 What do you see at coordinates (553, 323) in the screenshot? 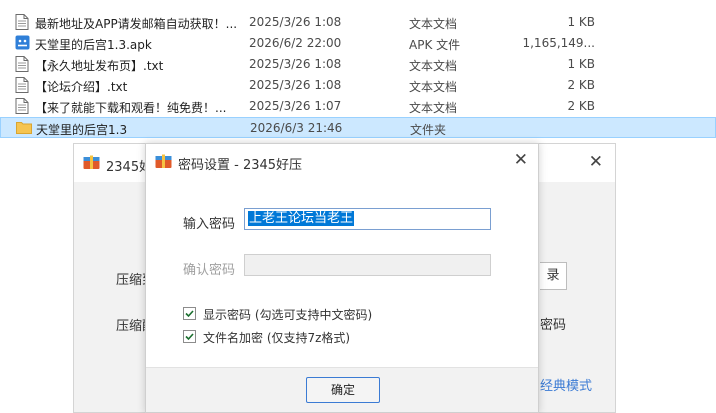
I see `password-setting-text: 密码` at bounding box center [553, 323].